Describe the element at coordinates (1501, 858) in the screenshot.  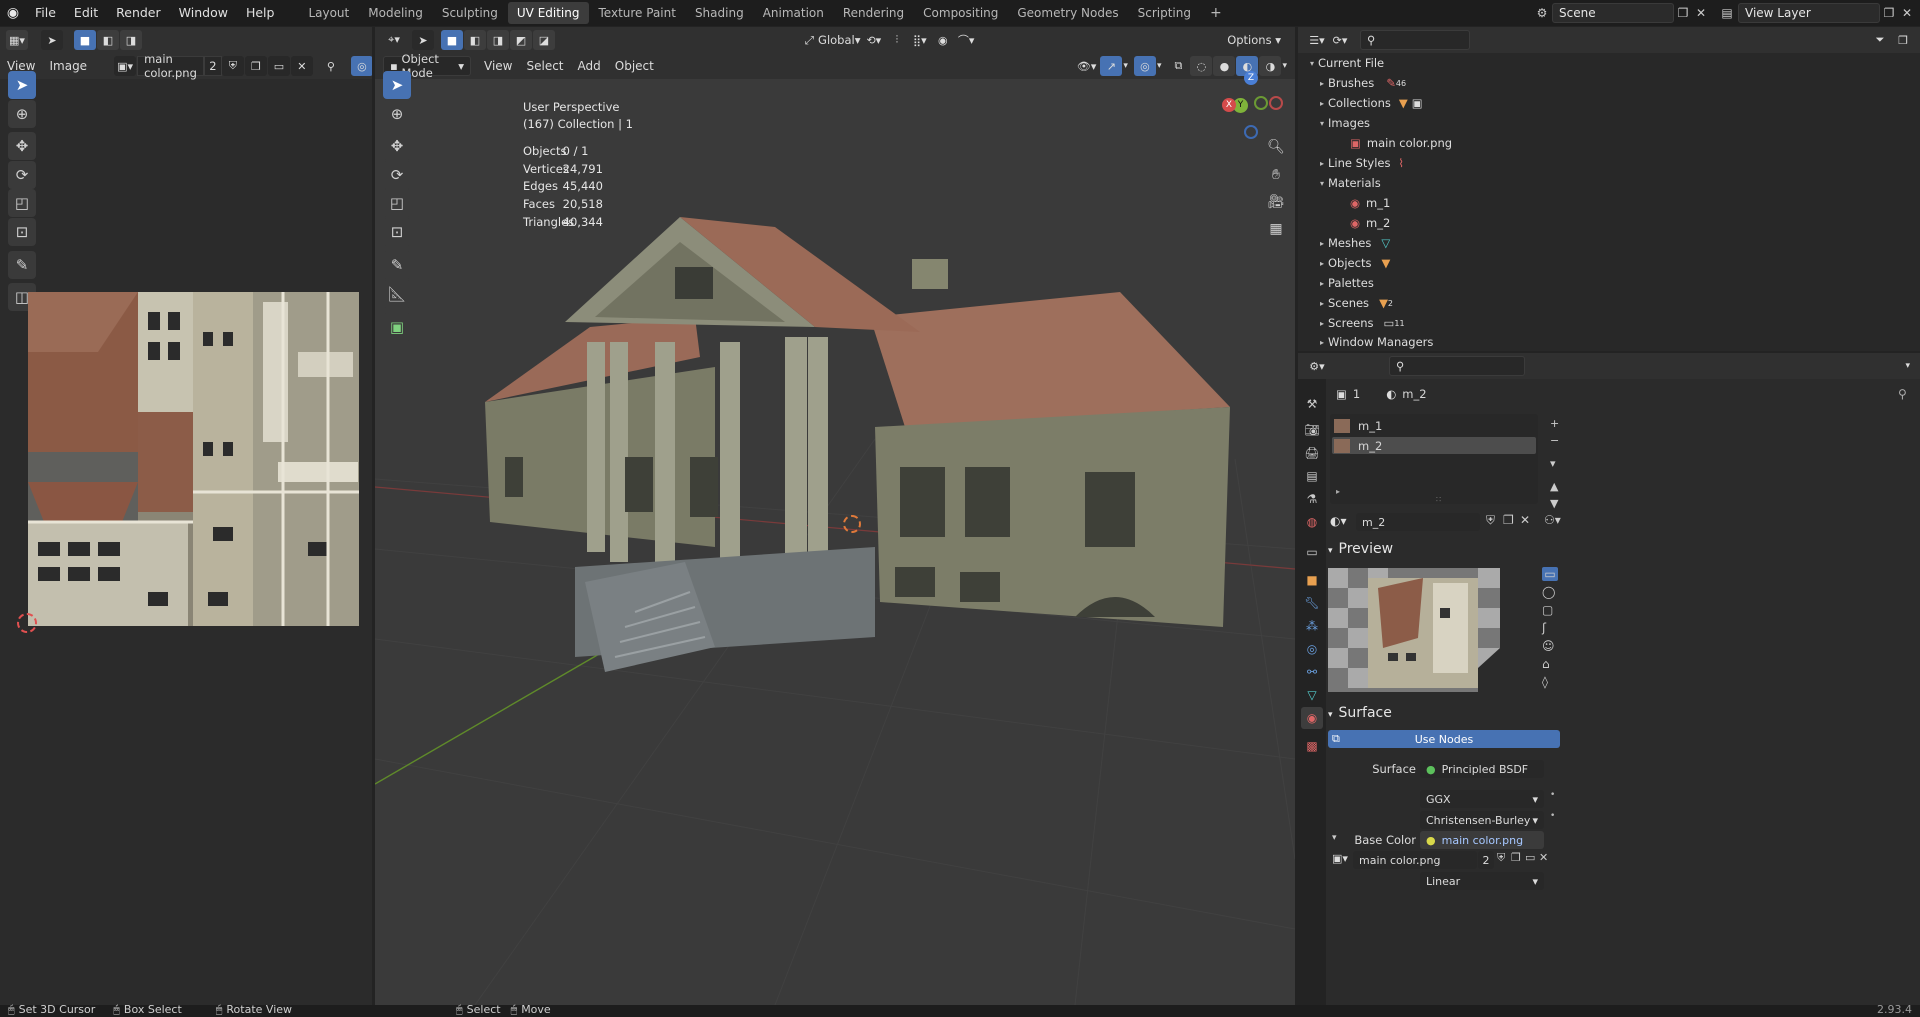
I see `base-image-fake-user-icon: ⛨` at that location.